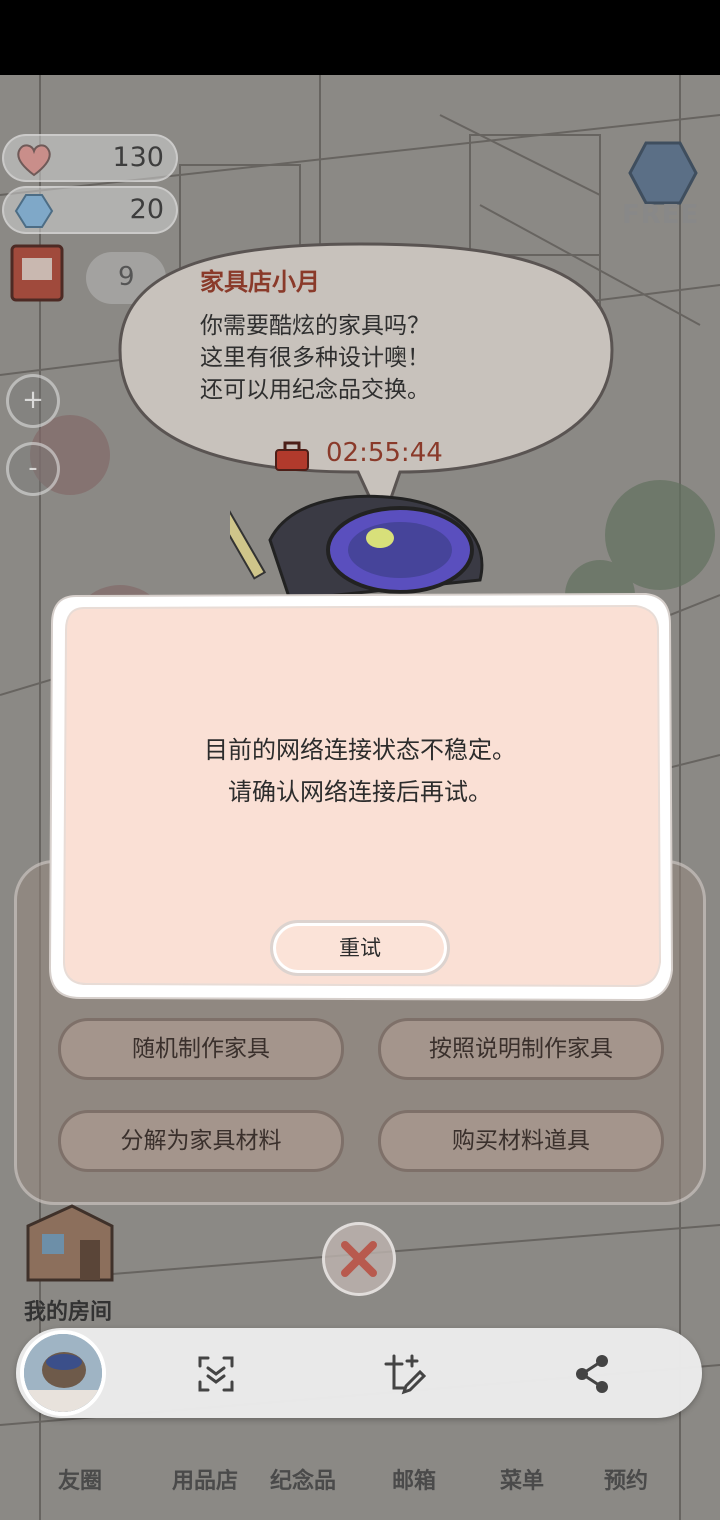  What do you see at coordinates (315, 358) in the screenshot?
I see `npc-line-2: 这里有很多种设计噢！` at bounding box center [315, 358].